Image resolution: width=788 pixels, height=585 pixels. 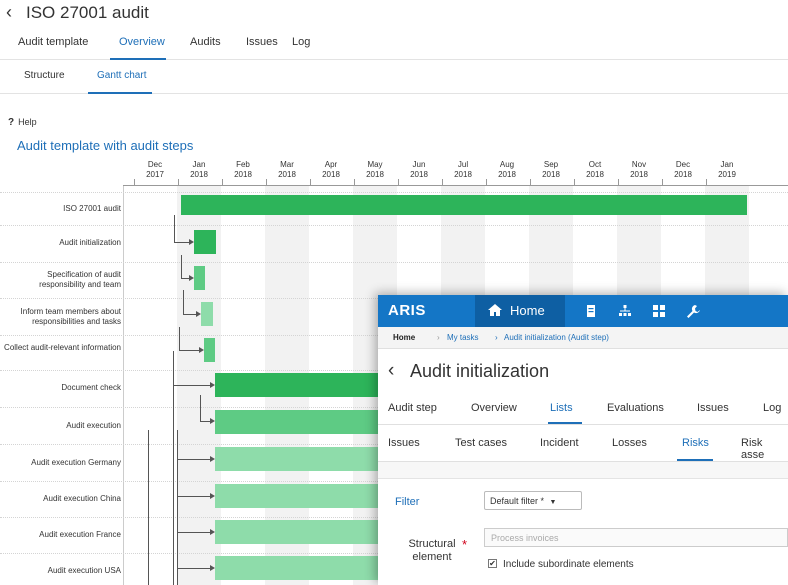 What do you see at coordinates (53, 42) in the screenshot?
I see `tab-audit-template: Audit template` at bounding box center [53, 42].